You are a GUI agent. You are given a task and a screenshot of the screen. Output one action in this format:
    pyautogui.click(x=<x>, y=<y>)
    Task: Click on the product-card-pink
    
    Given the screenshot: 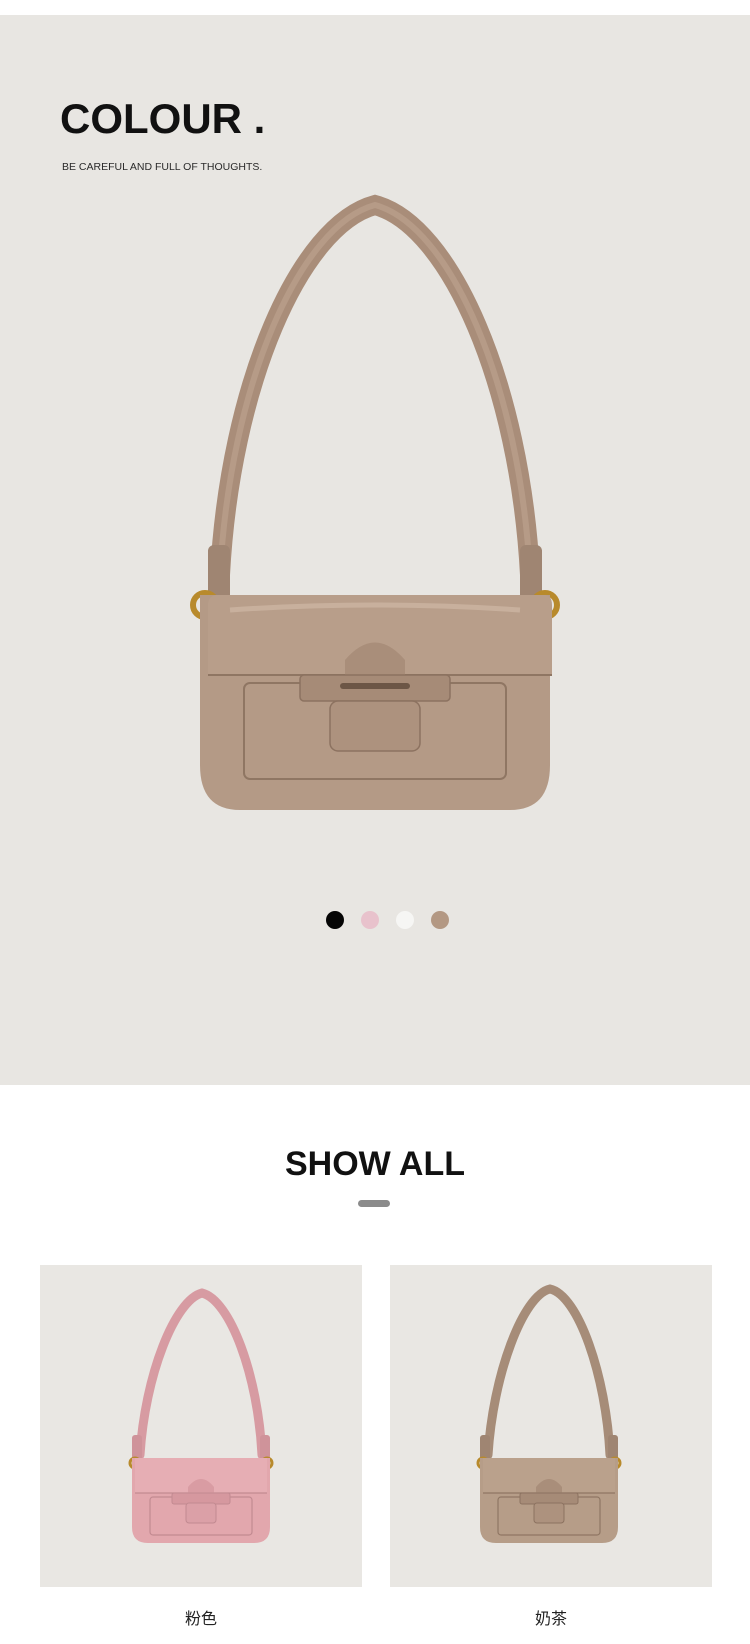 What is the action you would take?
    pyautogui.click(x=201, y=1426)
    